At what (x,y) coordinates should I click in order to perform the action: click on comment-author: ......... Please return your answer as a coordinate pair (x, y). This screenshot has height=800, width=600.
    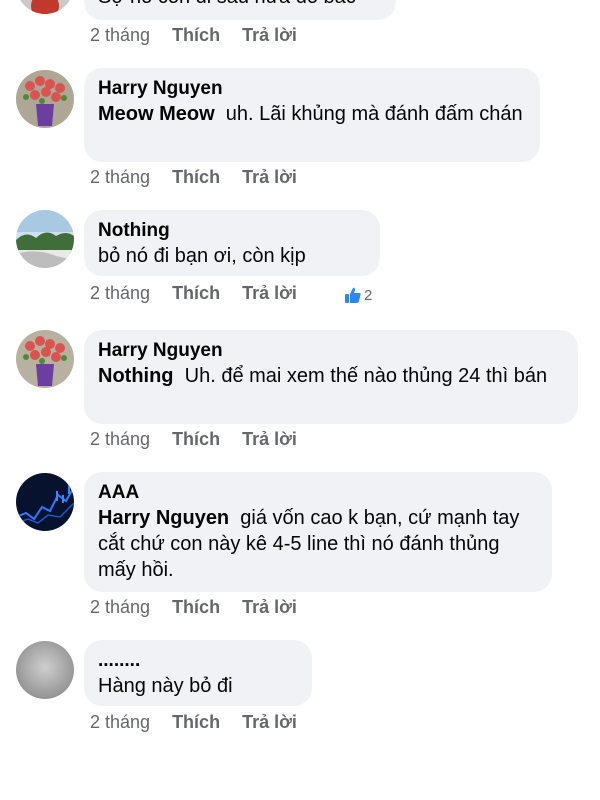
    Looking at the image, I should click on (198, 660).